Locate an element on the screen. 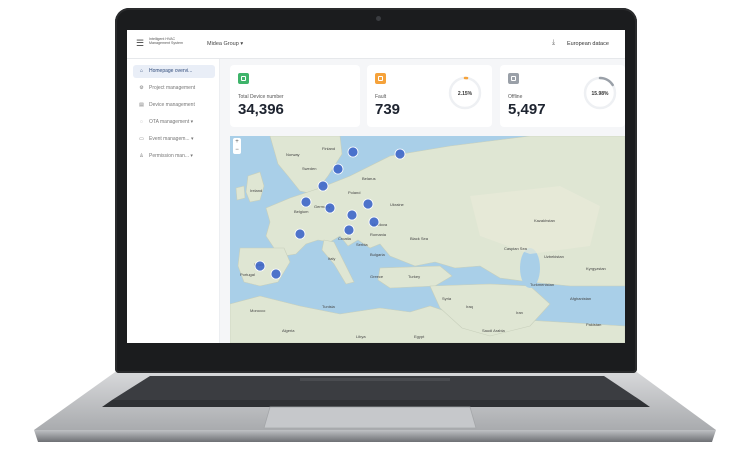 The image size is (741, 450). map-label: Iran is located at coordinates (519, 312).